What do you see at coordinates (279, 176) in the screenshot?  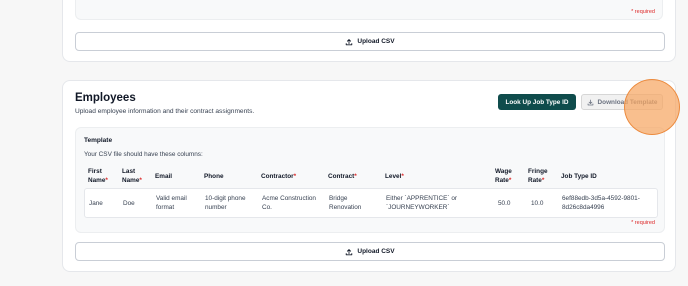 I see `header-contractor: Contractor*` at bounding box center [279, 176].